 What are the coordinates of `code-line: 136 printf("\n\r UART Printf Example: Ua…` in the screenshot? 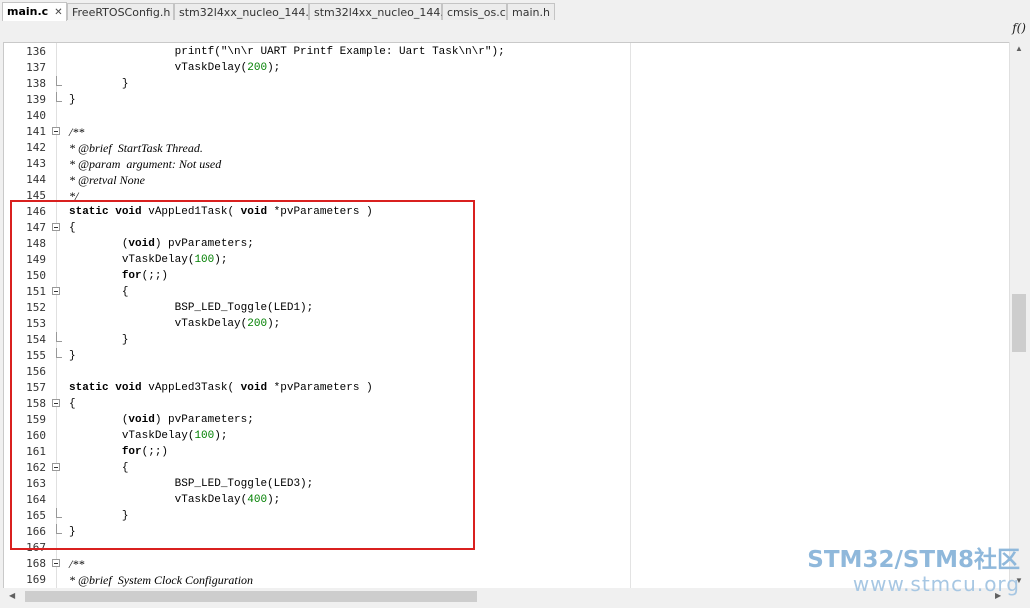 It's located at (506, 52).